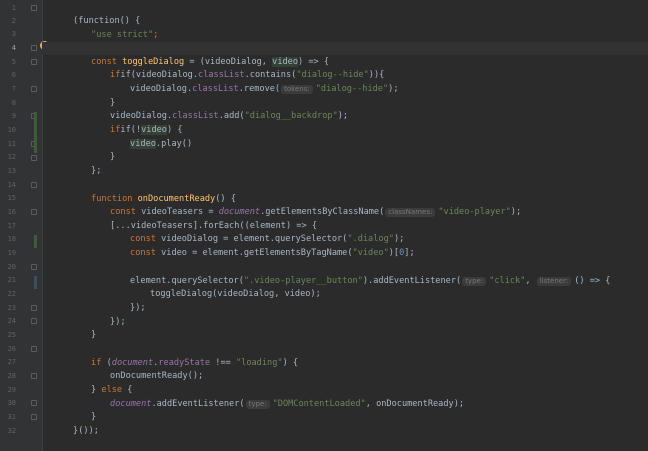 The width and height of the screenshot is (648, 451). I want to click on code-line: toggleDialog(videoDialog, video);, so click(235, 294).